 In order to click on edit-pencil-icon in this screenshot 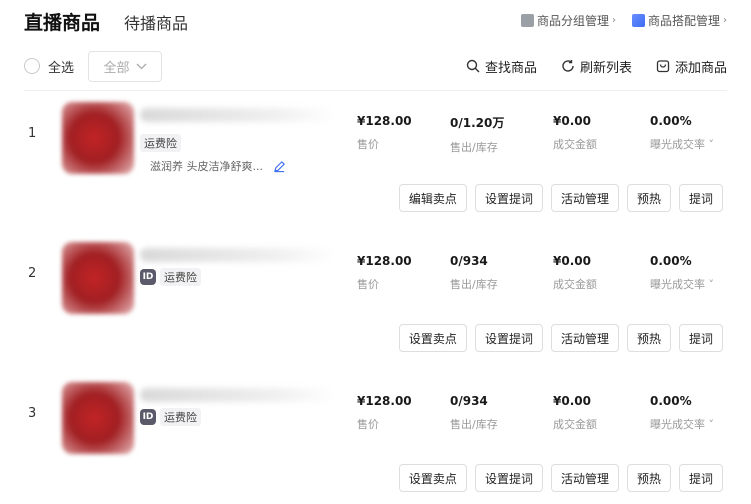, I will do `click(279, 166)`.